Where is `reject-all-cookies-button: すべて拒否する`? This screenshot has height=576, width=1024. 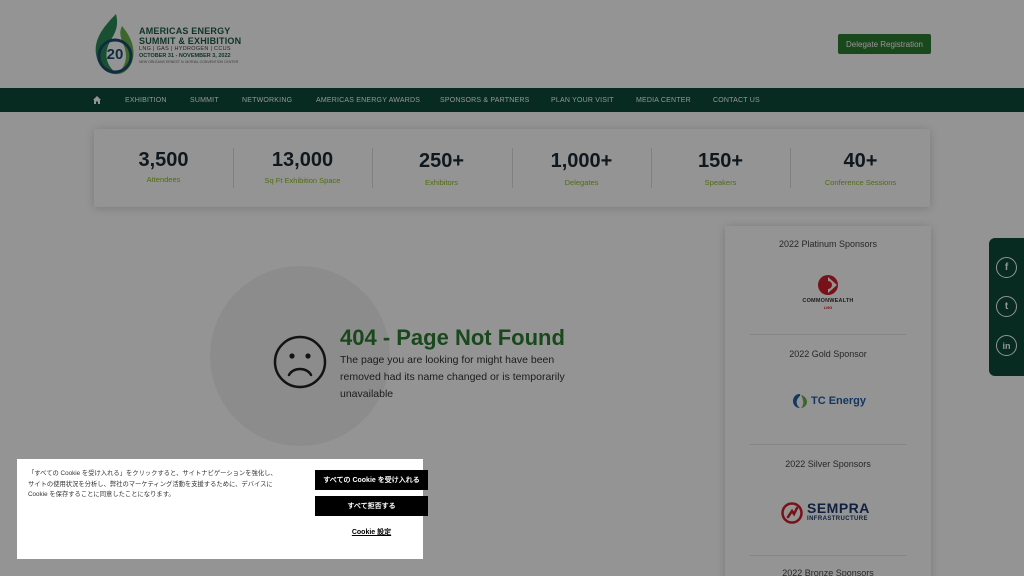
reject-all-cookies-button: すべて拒否する is located at coordinates (371, 506).